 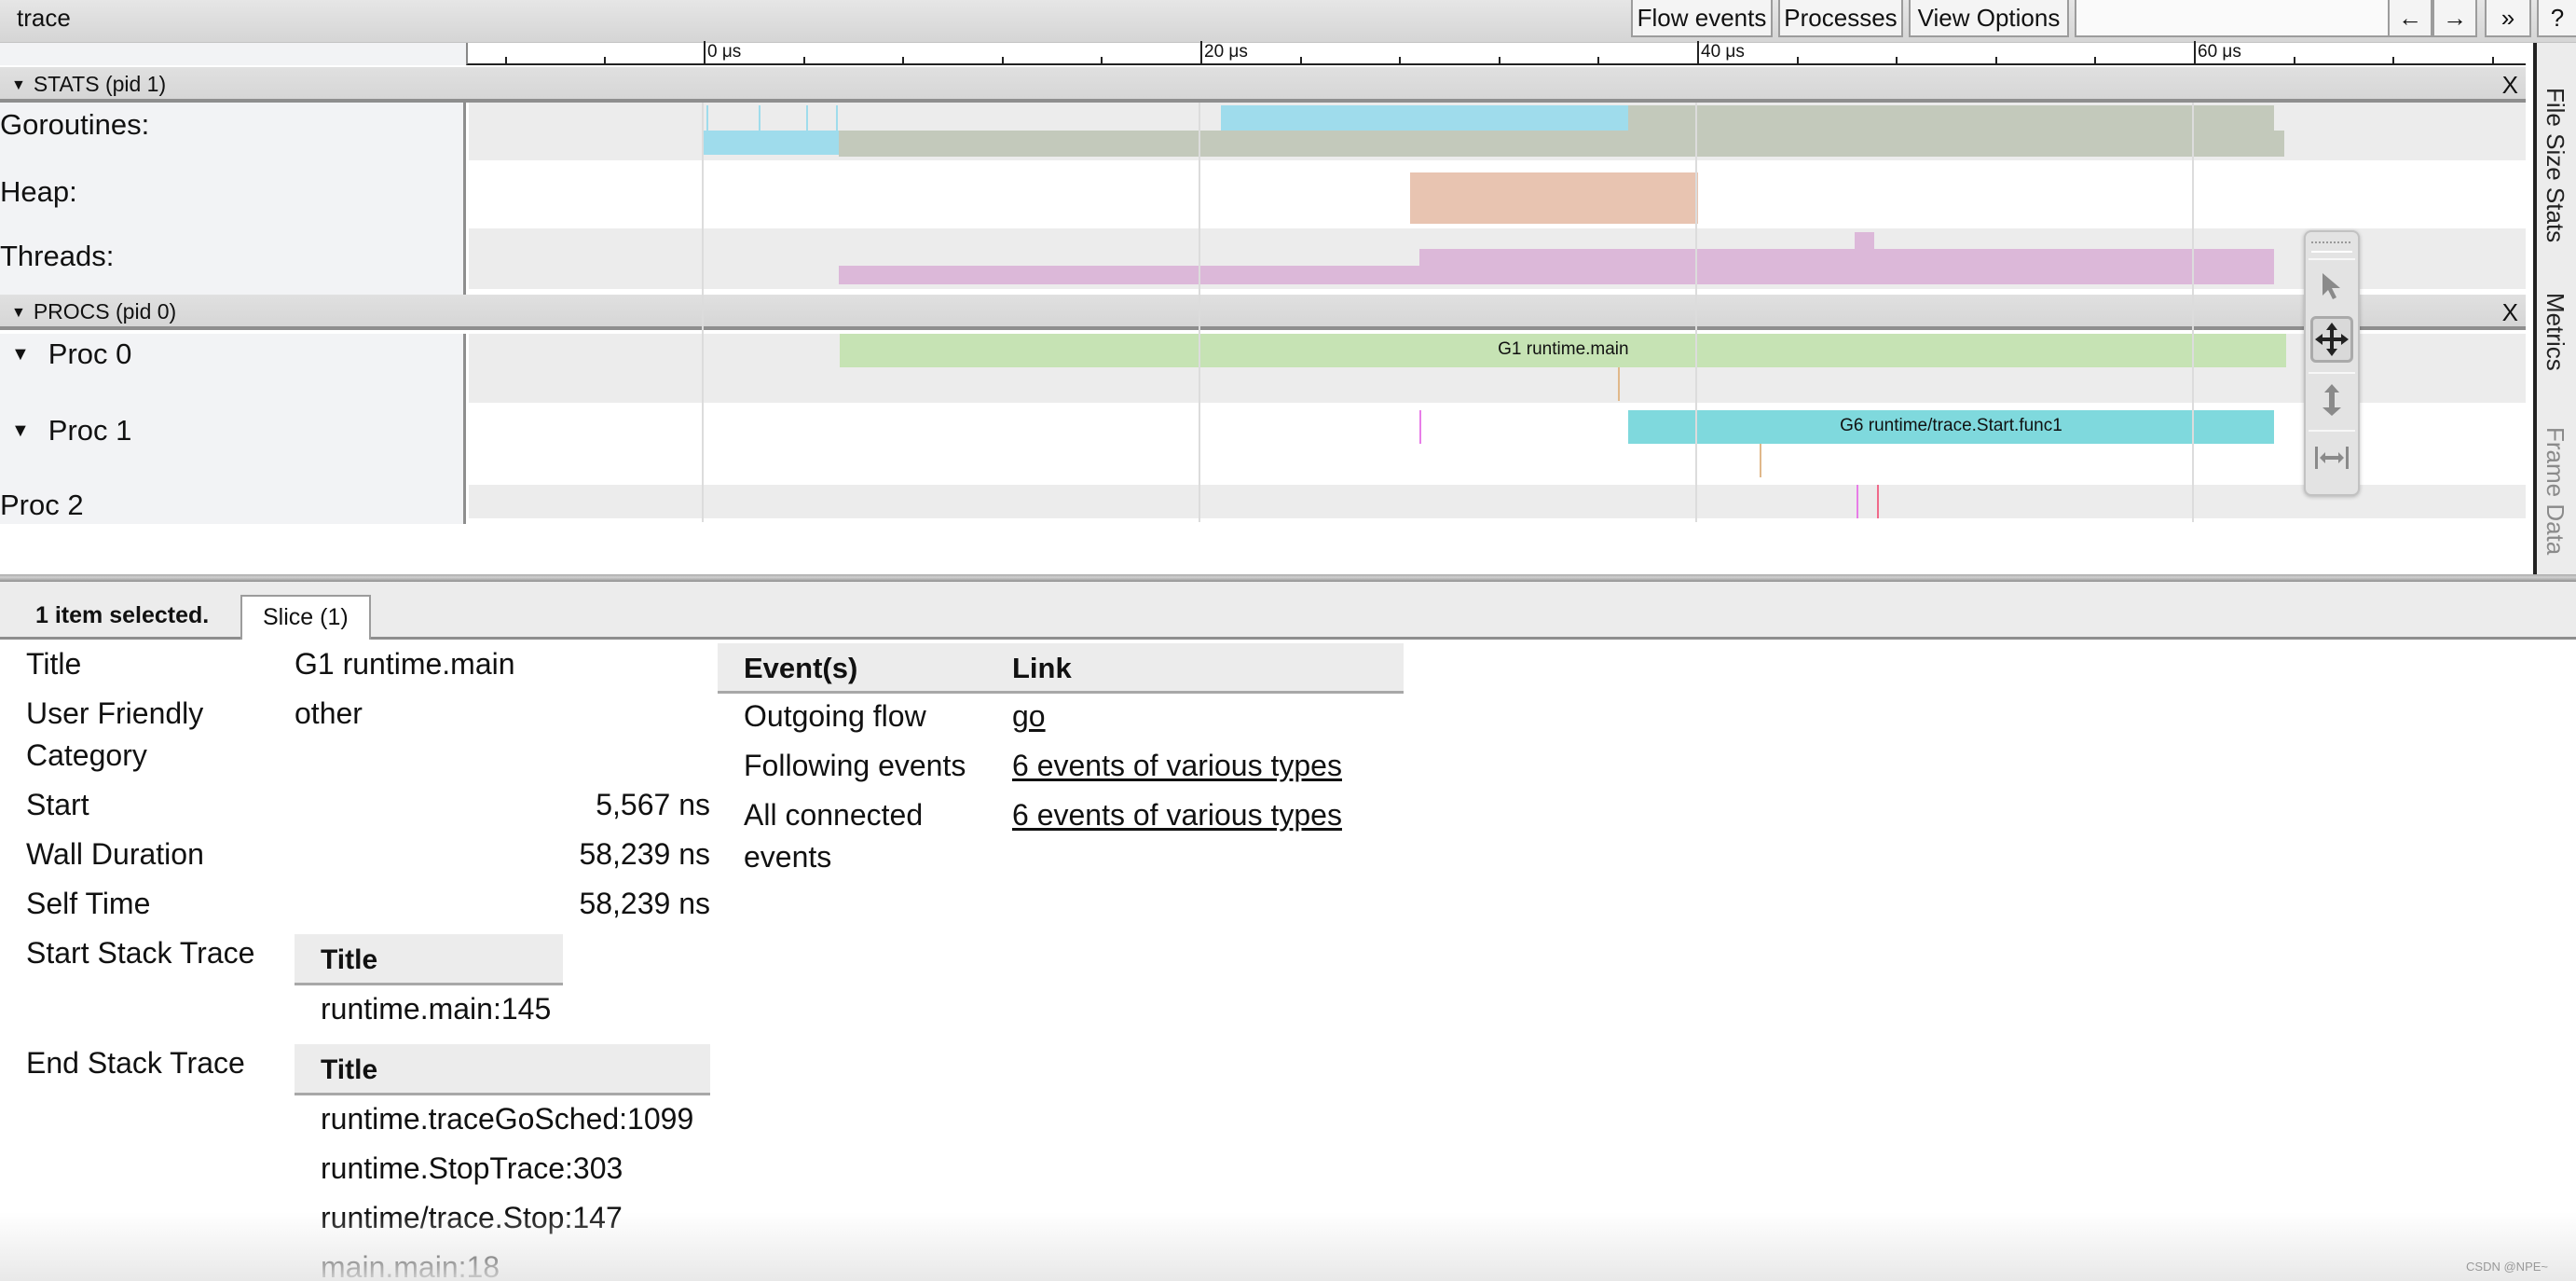 I want to click on field-value-wall-duration: 58,239 ns, so click(x=644, y=854).